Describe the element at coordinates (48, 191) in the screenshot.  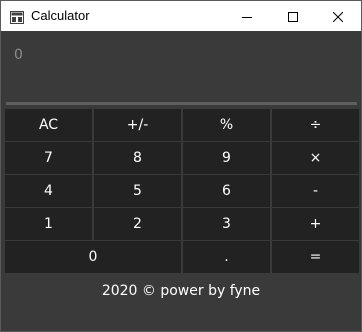
I see `digit-4-button: 4` at that location.